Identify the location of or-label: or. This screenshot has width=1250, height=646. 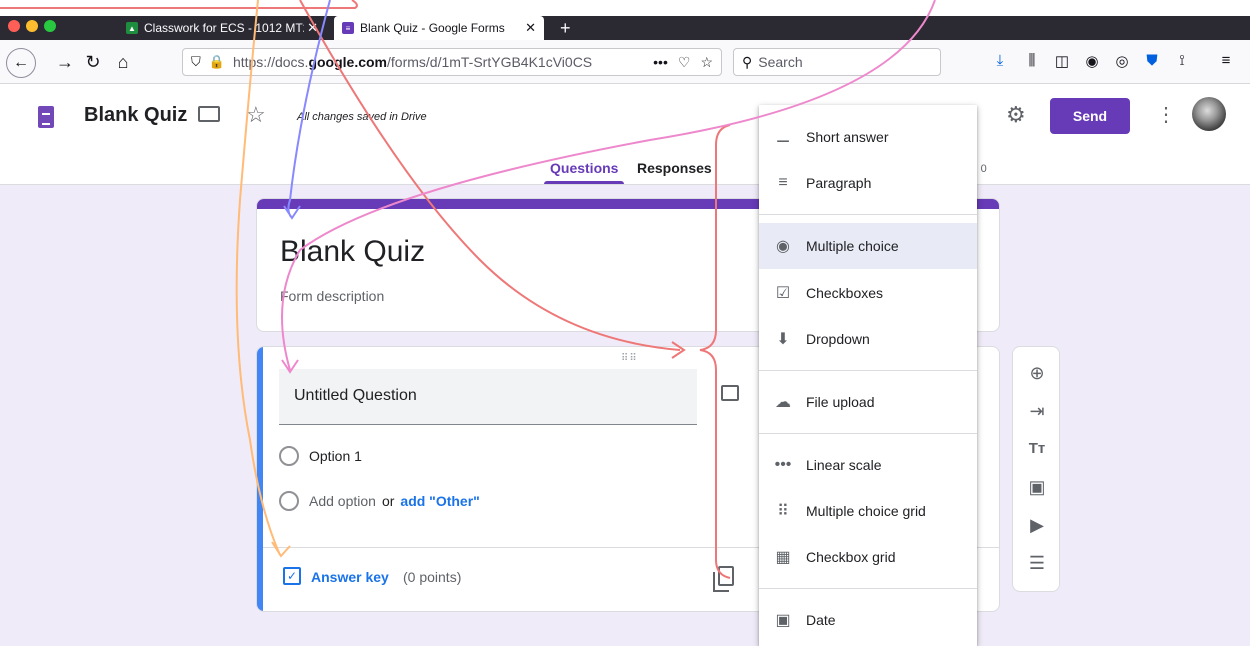
(388, 501).